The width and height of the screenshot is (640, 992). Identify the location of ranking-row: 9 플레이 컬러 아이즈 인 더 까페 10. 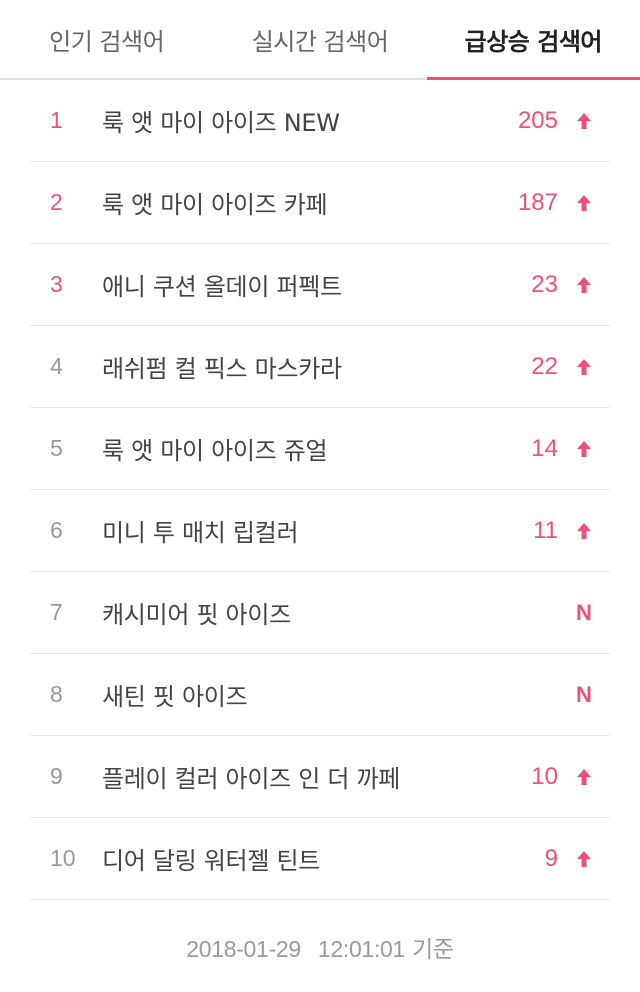
(320, 777).